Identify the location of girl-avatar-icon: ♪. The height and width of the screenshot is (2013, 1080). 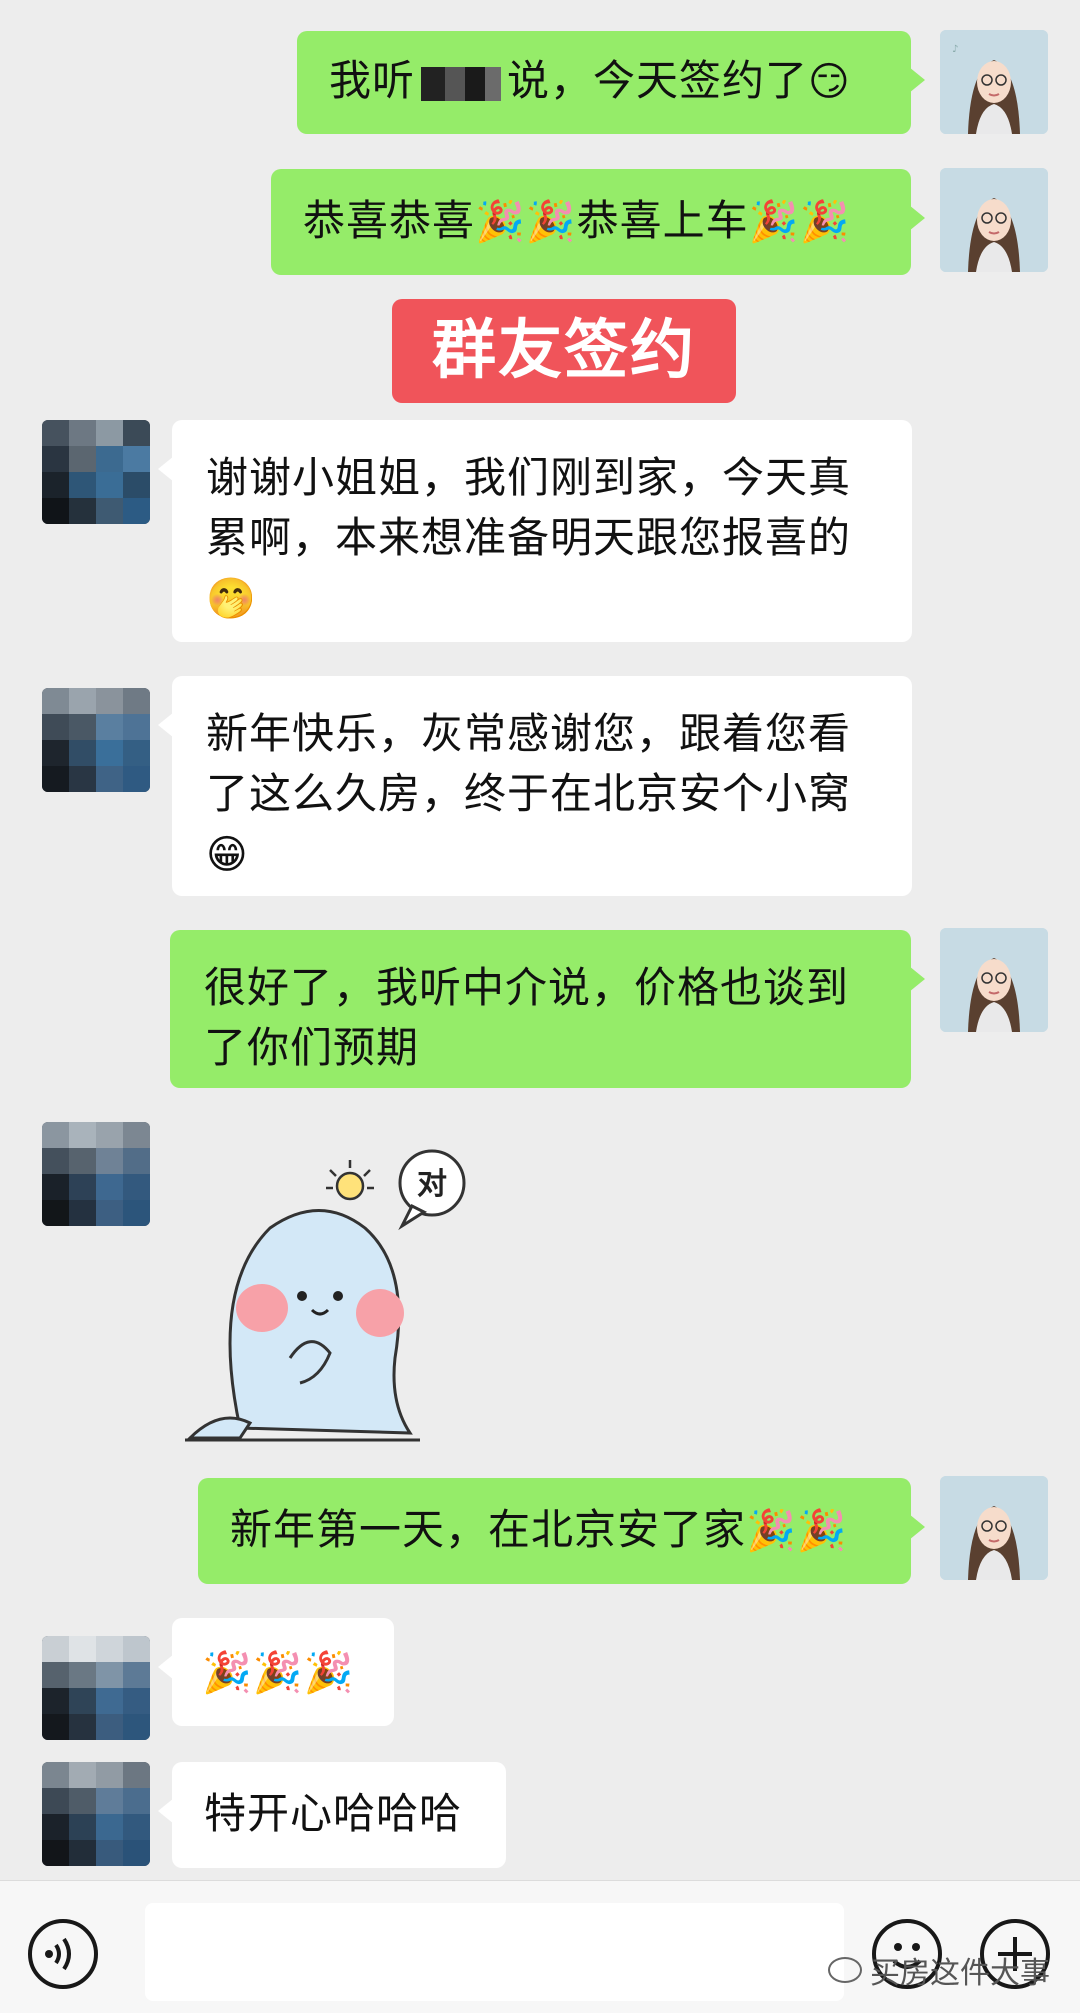
(994, 82).